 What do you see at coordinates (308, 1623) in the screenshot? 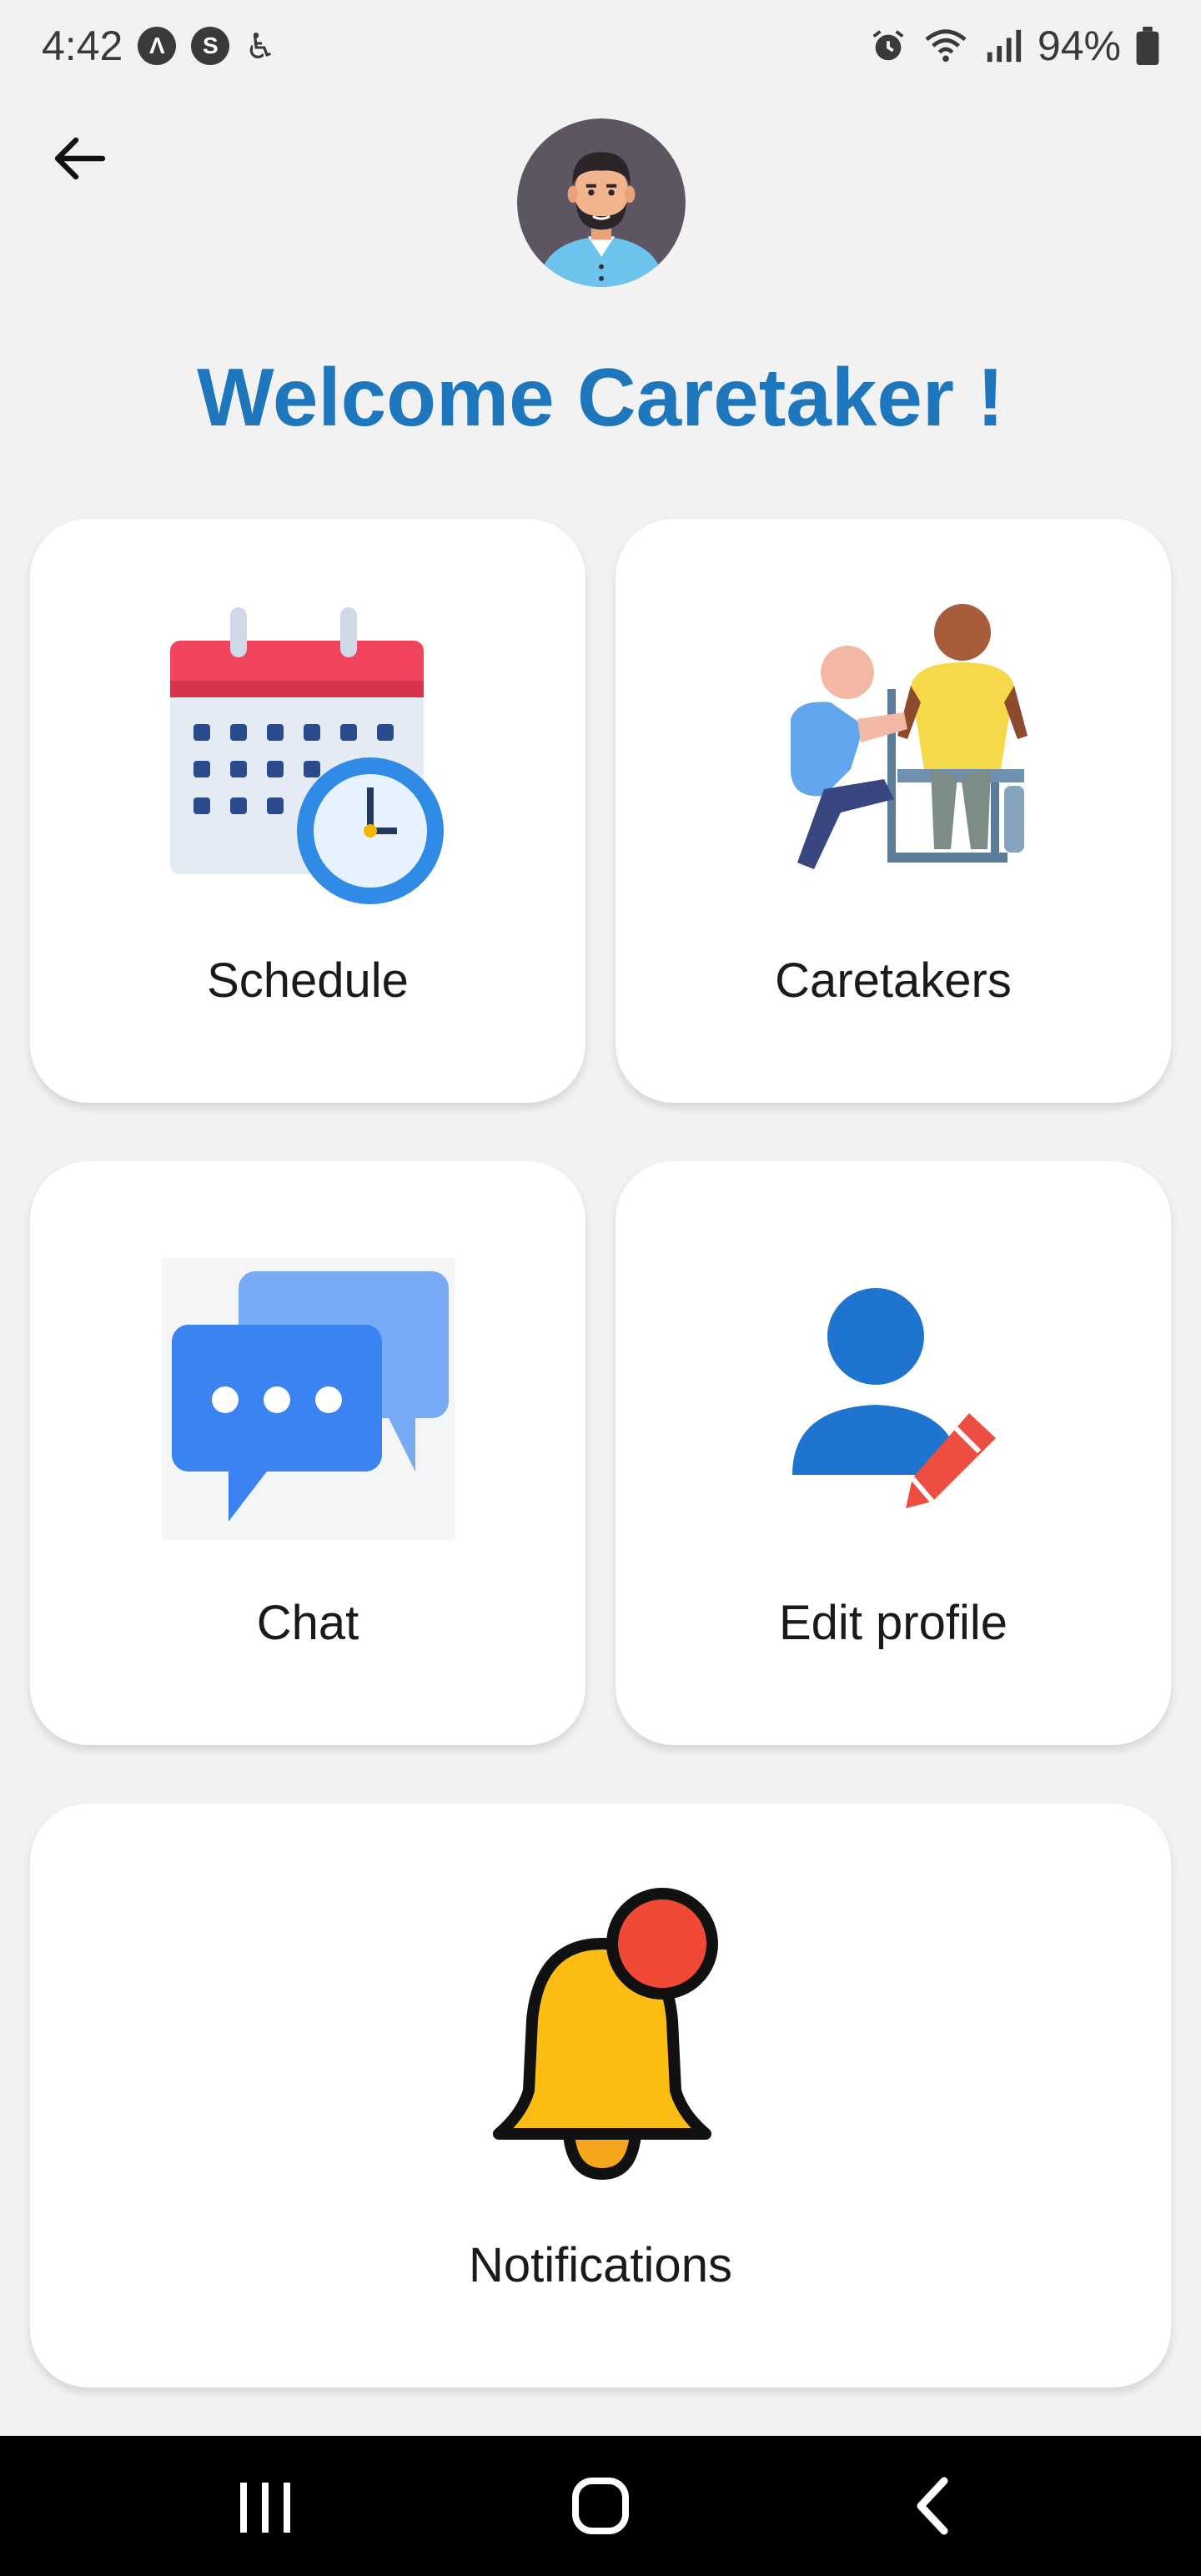
I see `chat-label: Chat` at bounding box center [308, 1623].